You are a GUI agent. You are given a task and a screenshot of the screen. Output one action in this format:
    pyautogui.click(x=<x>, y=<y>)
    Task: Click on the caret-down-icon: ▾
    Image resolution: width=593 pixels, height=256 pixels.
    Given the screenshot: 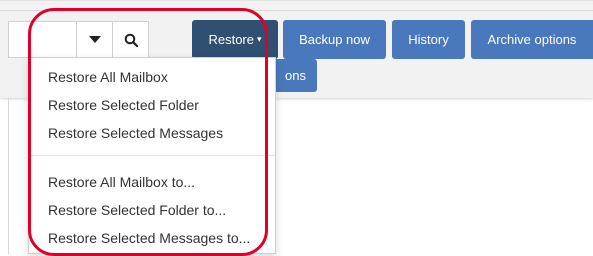 What is the action you would take?
    pyautogui.click(x=259, y=39)
    